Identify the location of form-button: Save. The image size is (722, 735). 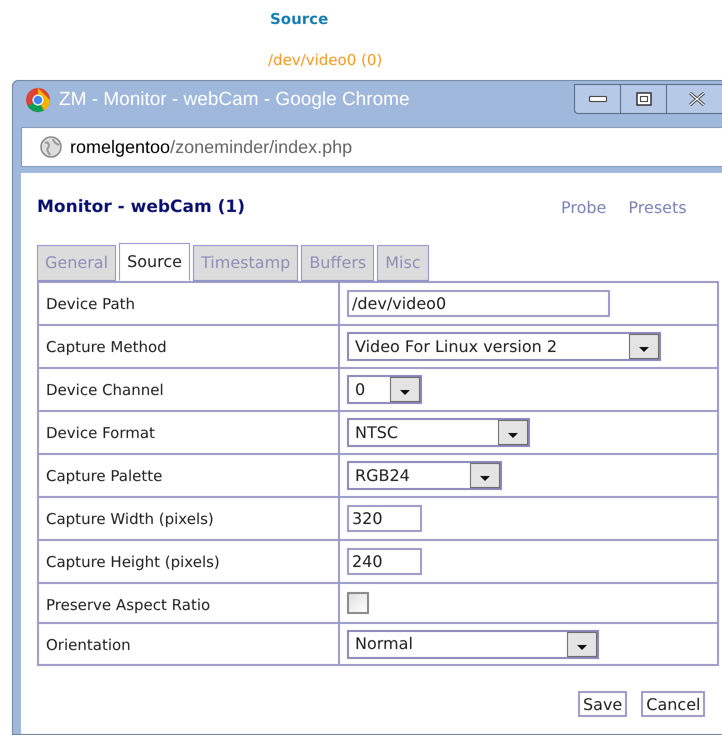
(603, 704).